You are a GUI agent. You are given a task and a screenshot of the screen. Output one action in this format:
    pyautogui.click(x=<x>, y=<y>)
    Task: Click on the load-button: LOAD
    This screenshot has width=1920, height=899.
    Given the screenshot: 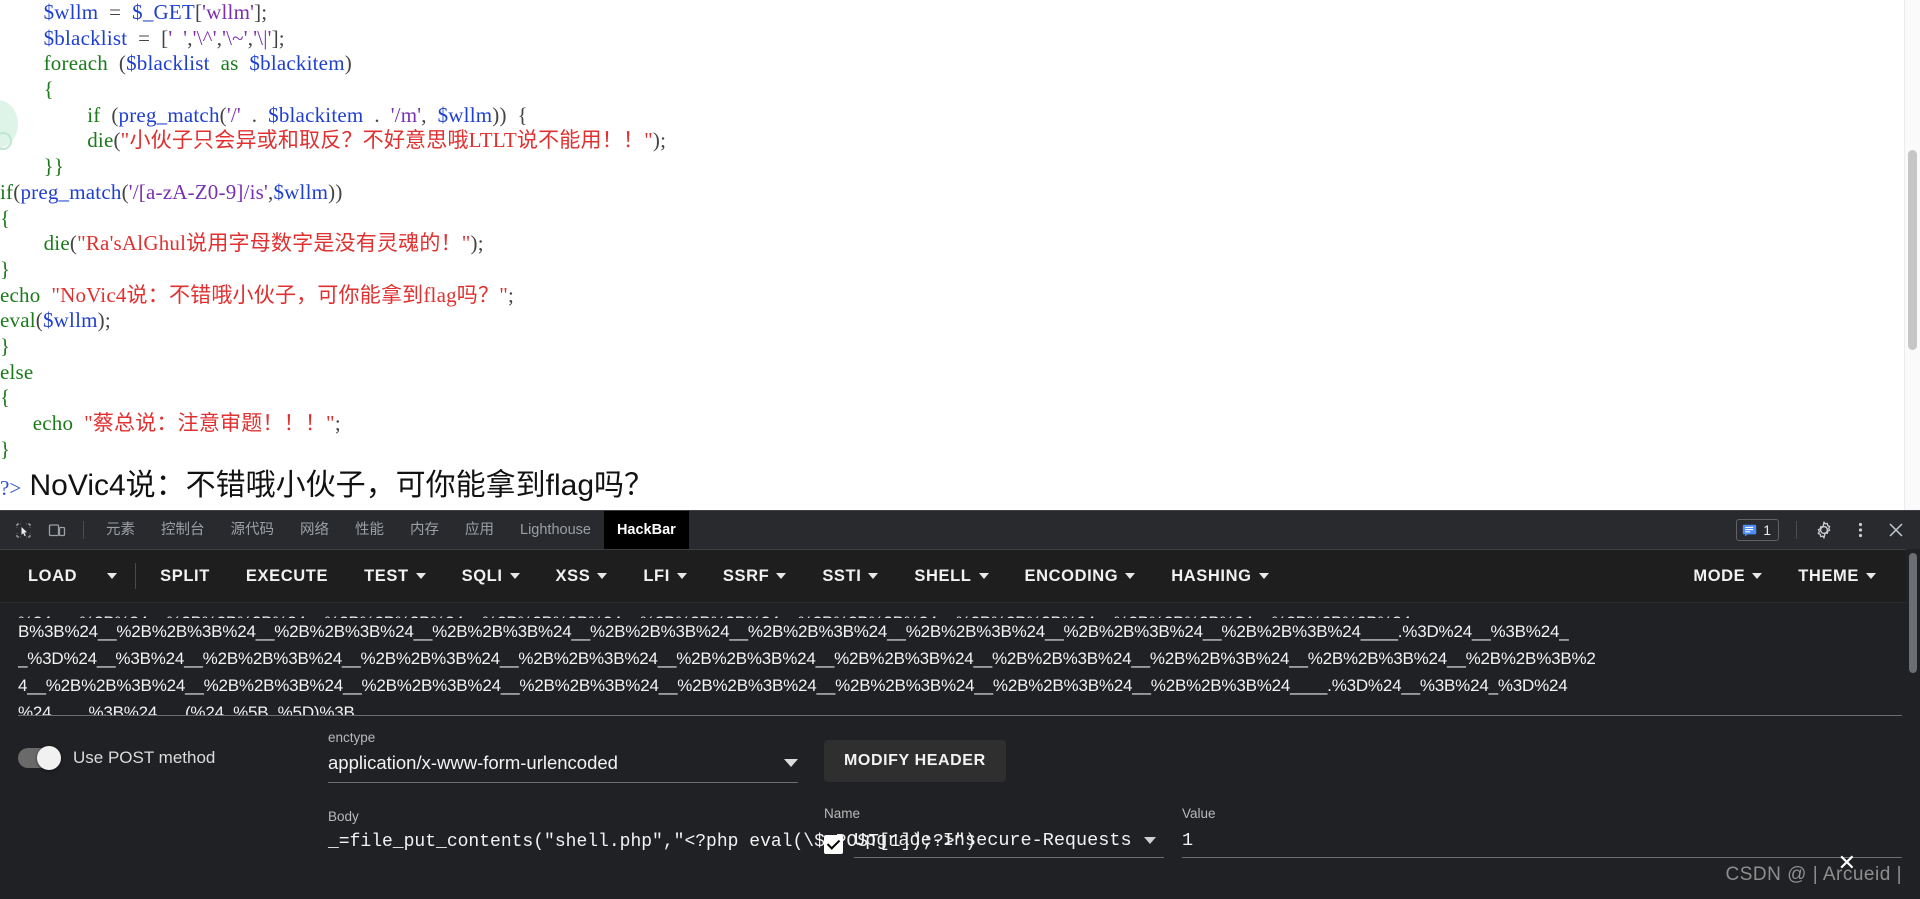 What is the action you would take?
    pyautogui.click(x=52, y=576)
    